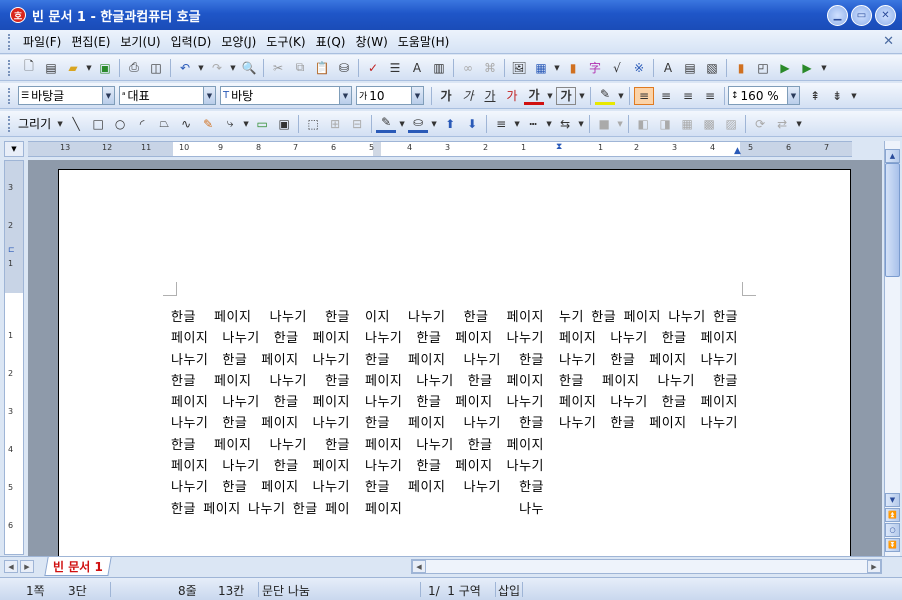 This screenshot has height=600, width=902. I want to click on ruler-corner: ▼, so click(14, 149).